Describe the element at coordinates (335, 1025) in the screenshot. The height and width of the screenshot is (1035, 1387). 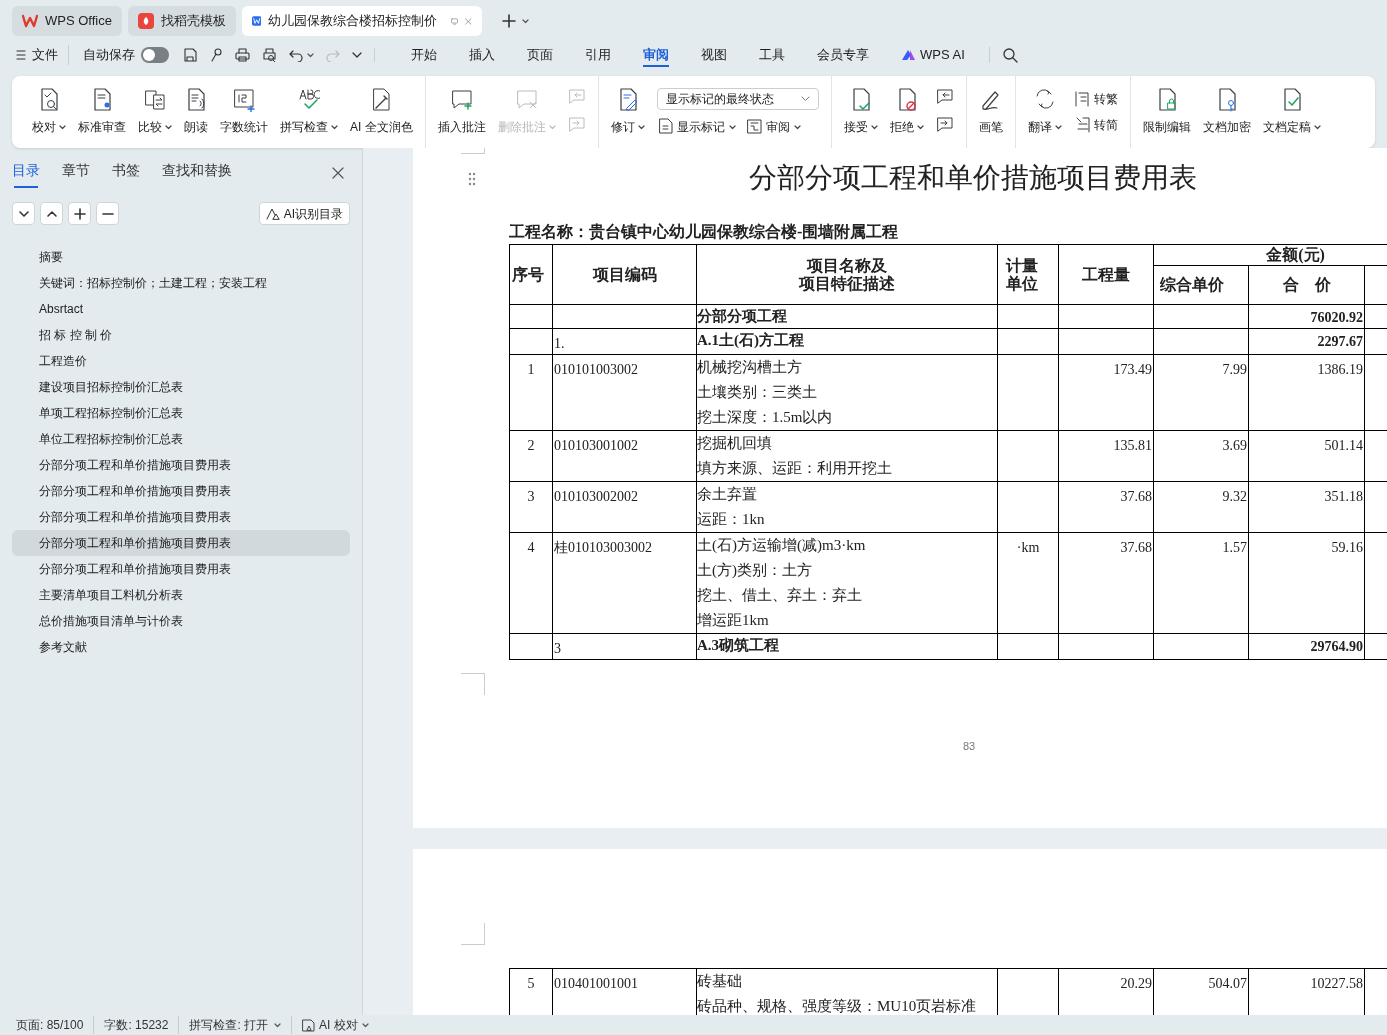
I see `ai-proofread-button: AI 校对` at that location.